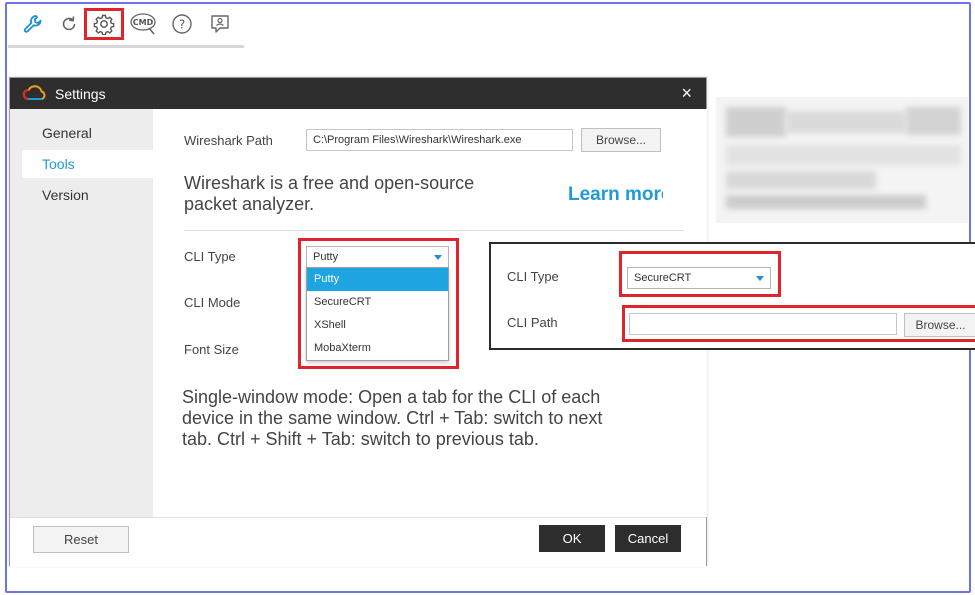 The image size is (975, 595). Describe the element at coordinates (532, 322) in the screenshot. I see `callout-cli-path-label: CLI Path` at that location.